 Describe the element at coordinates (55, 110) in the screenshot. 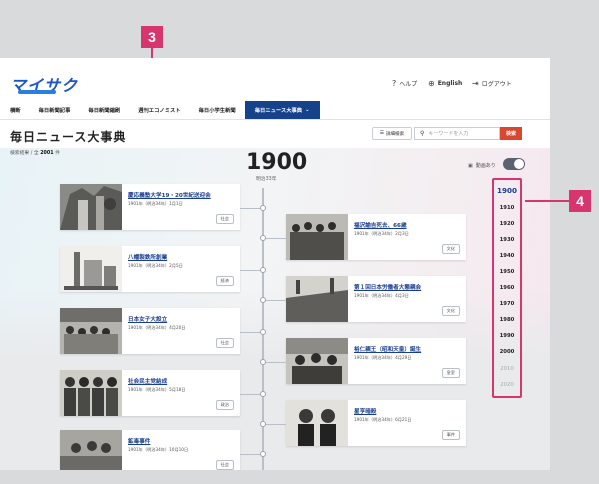

I see `nav-item-mainichi-articles: 毎日新聞記事` at that location.